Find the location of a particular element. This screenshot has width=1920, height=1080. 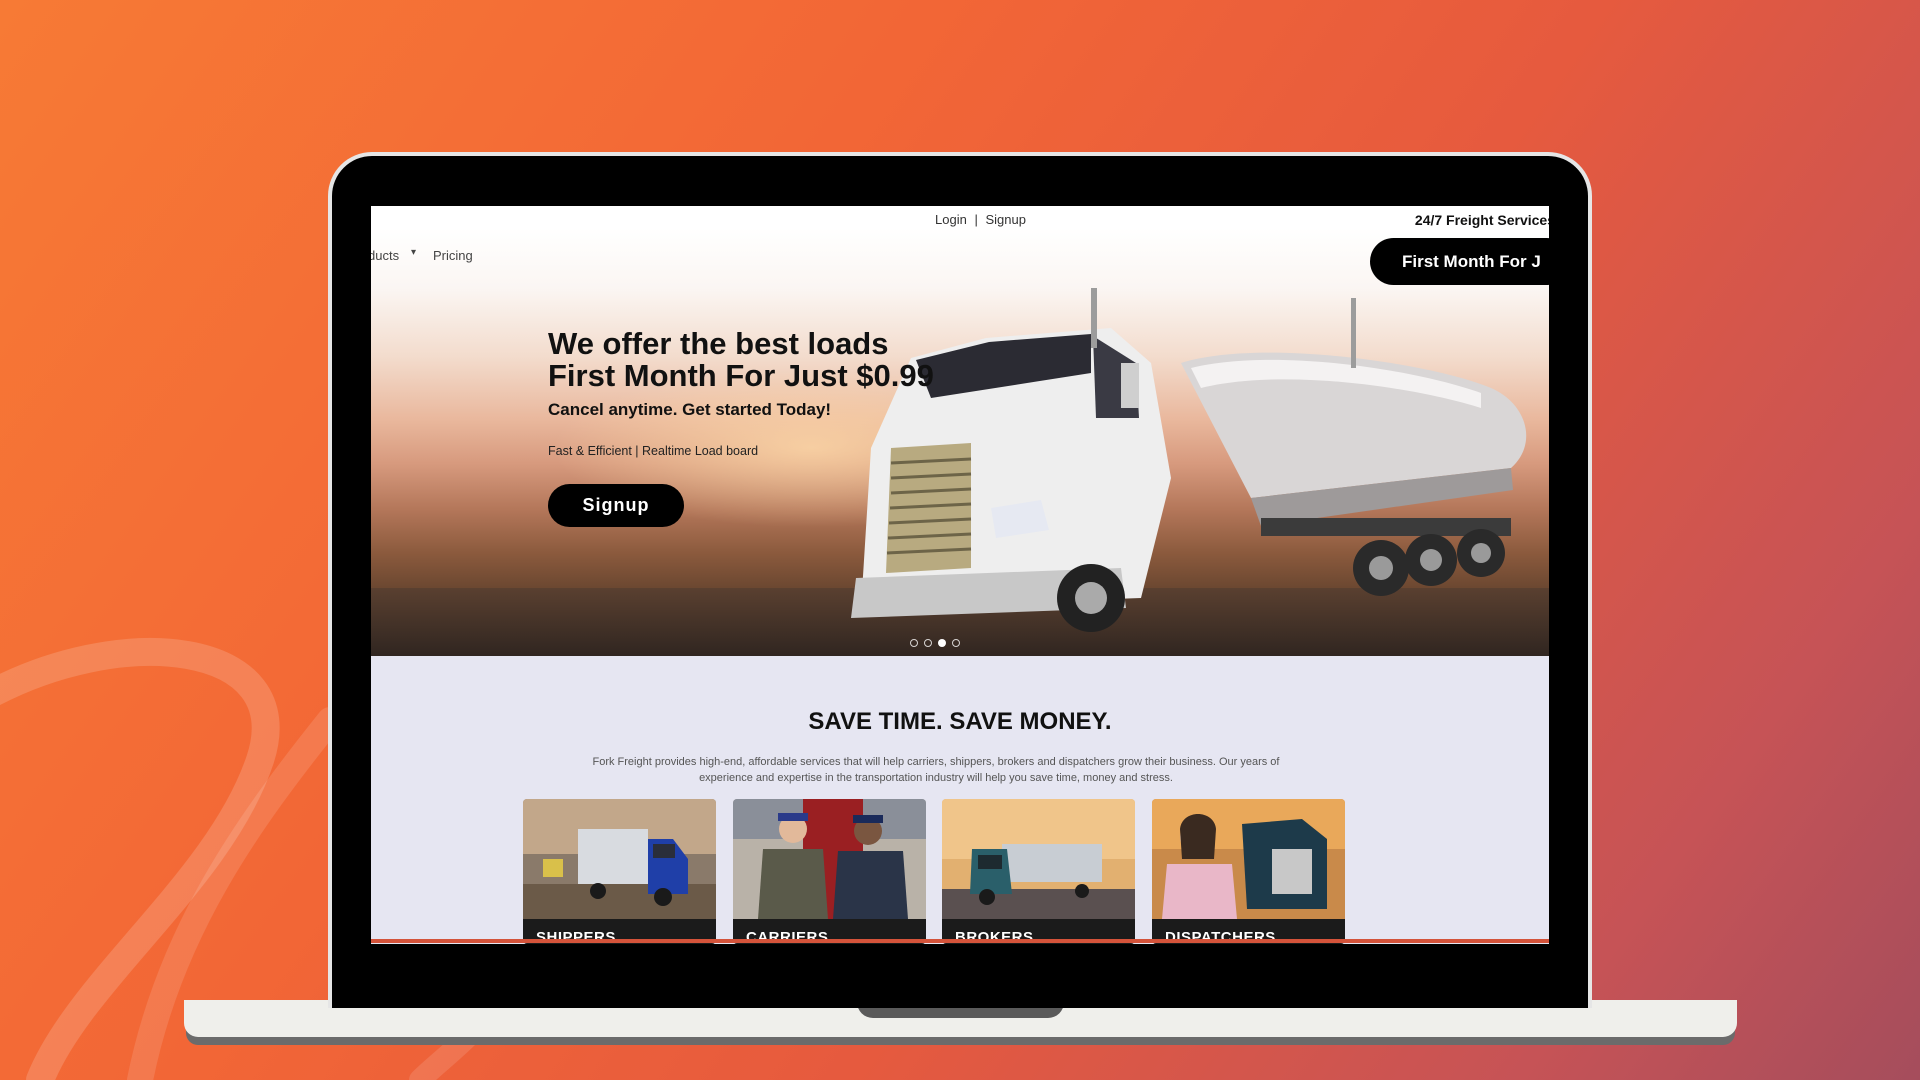

hero-signup-button: Signup is located at coordinates (616, 505).